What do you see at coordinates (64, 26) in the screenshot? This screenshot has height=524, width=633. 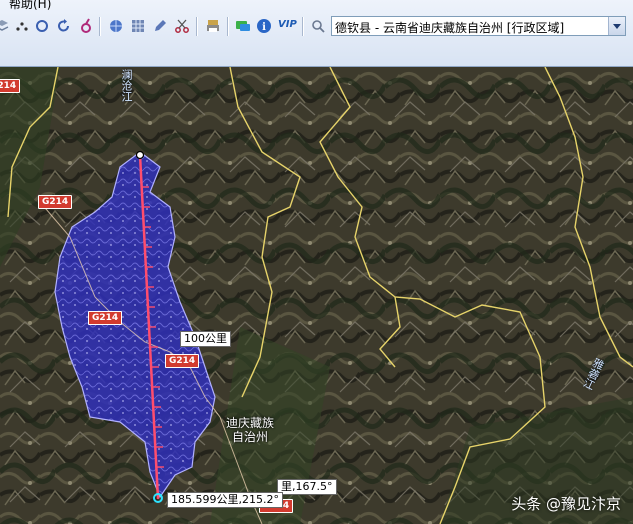 I see `rotate-icon` at bounding box center [64, 26].